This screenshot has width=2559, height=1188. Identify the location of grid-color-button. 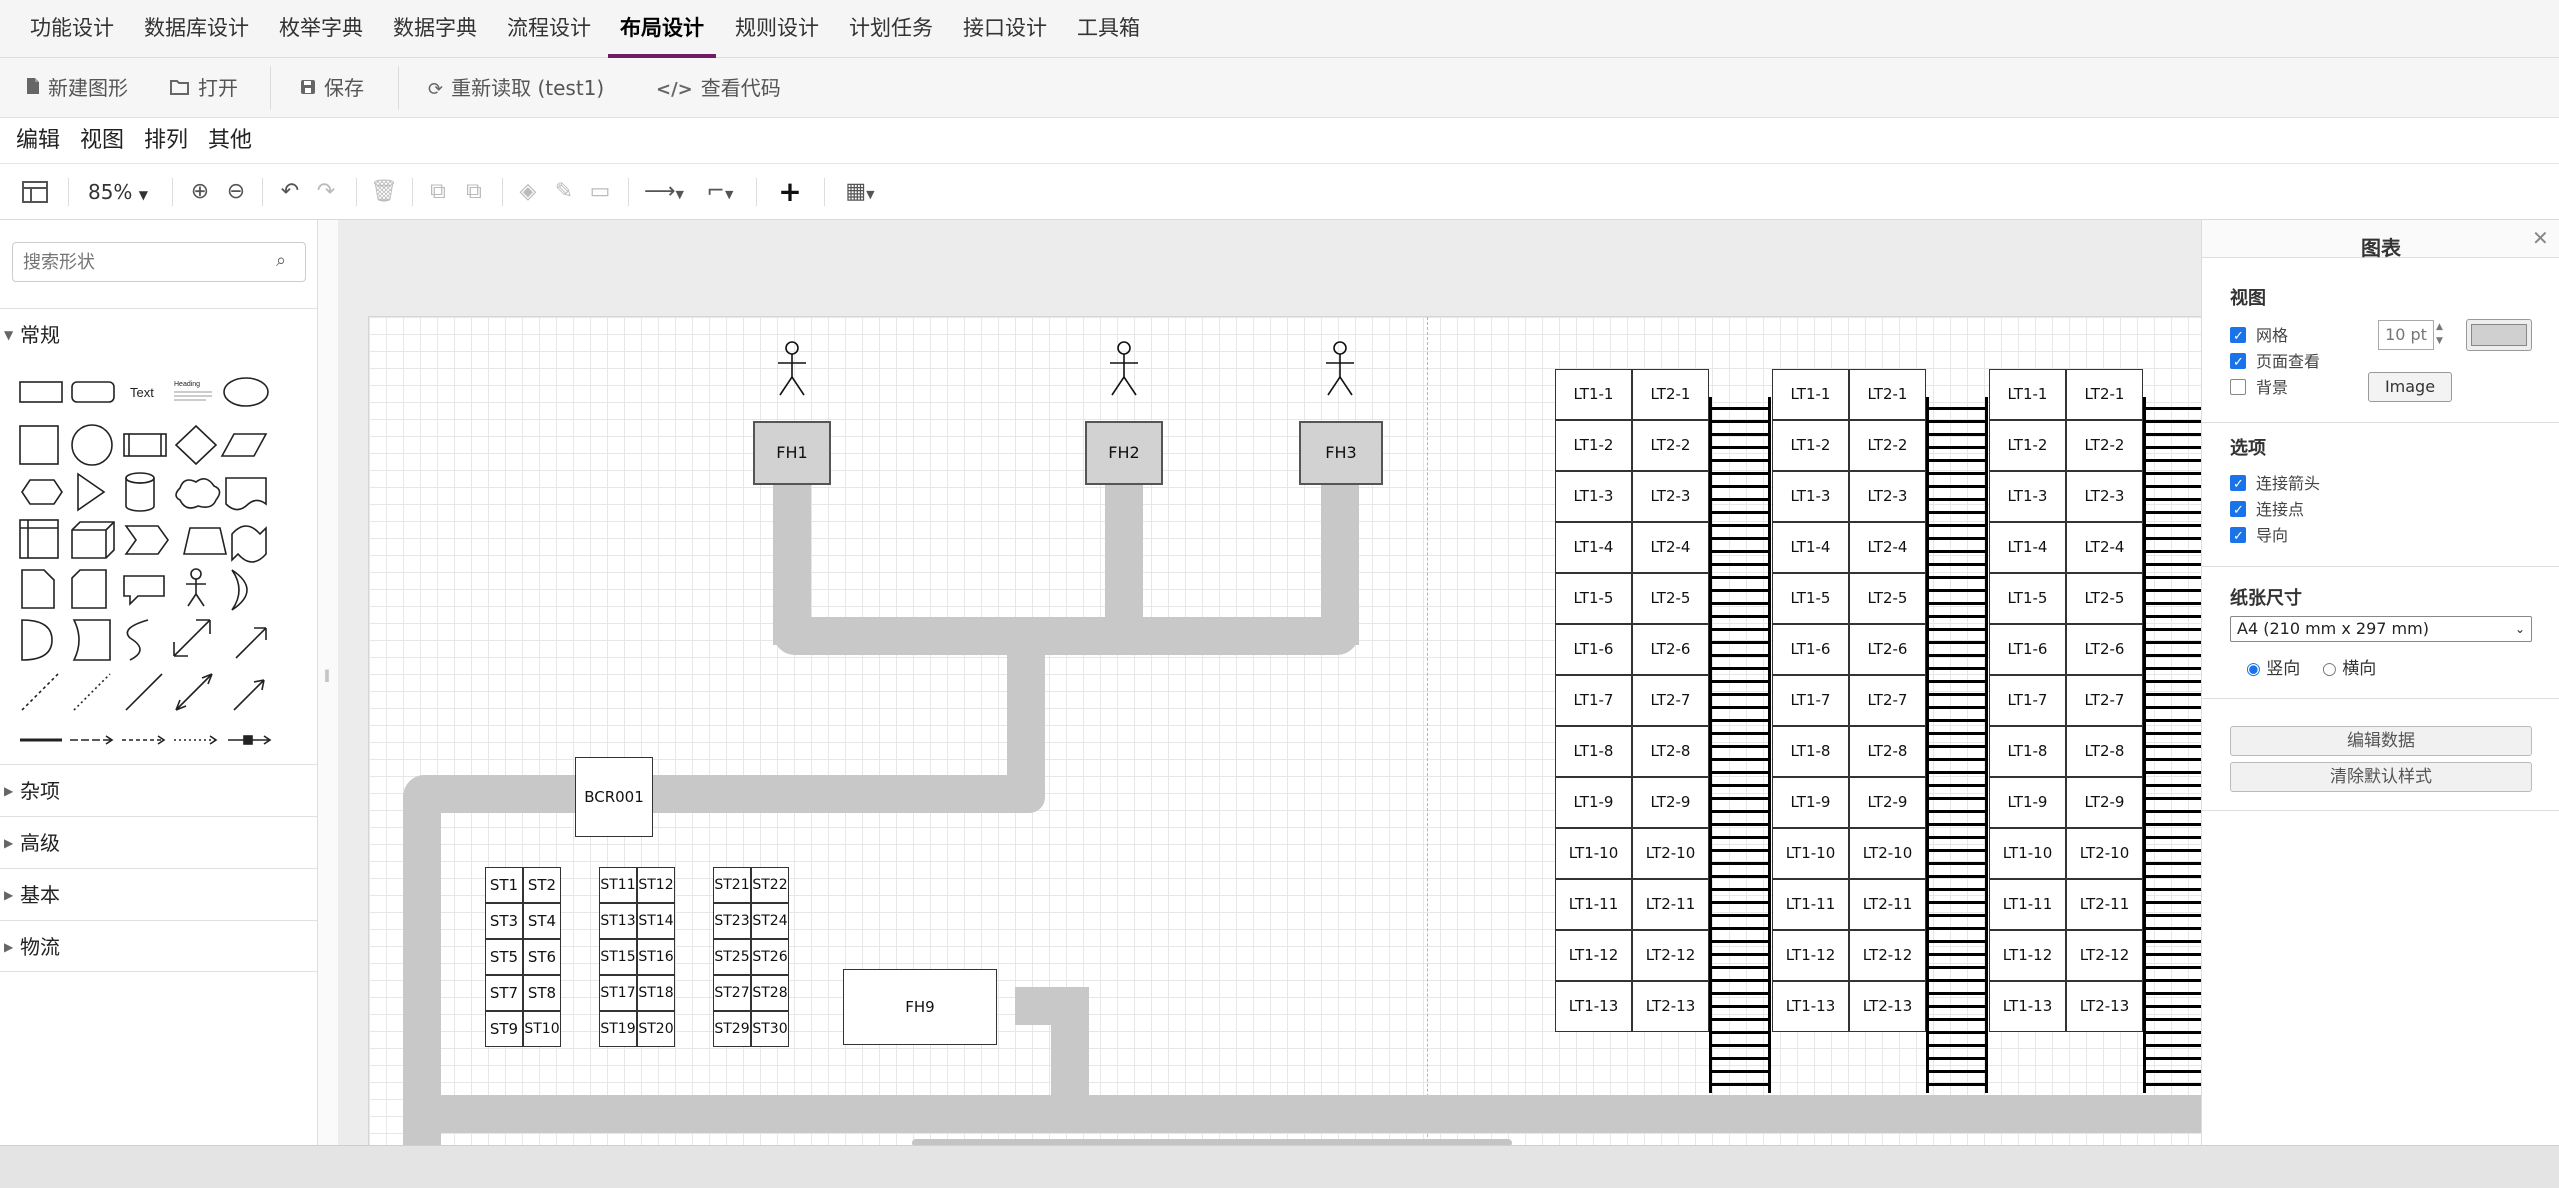
(2499, 335).